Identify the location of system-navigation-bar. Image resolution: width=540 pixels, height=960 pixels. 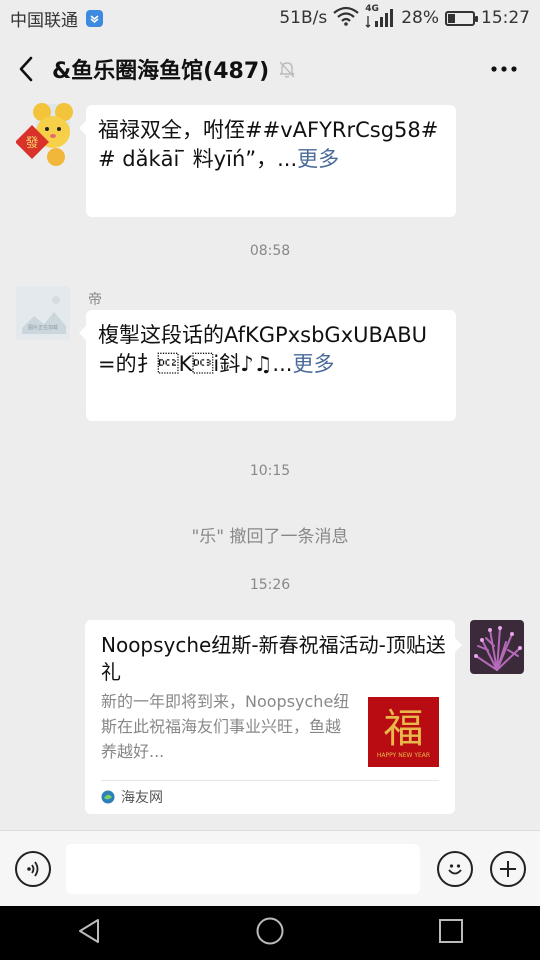
(270, 933).